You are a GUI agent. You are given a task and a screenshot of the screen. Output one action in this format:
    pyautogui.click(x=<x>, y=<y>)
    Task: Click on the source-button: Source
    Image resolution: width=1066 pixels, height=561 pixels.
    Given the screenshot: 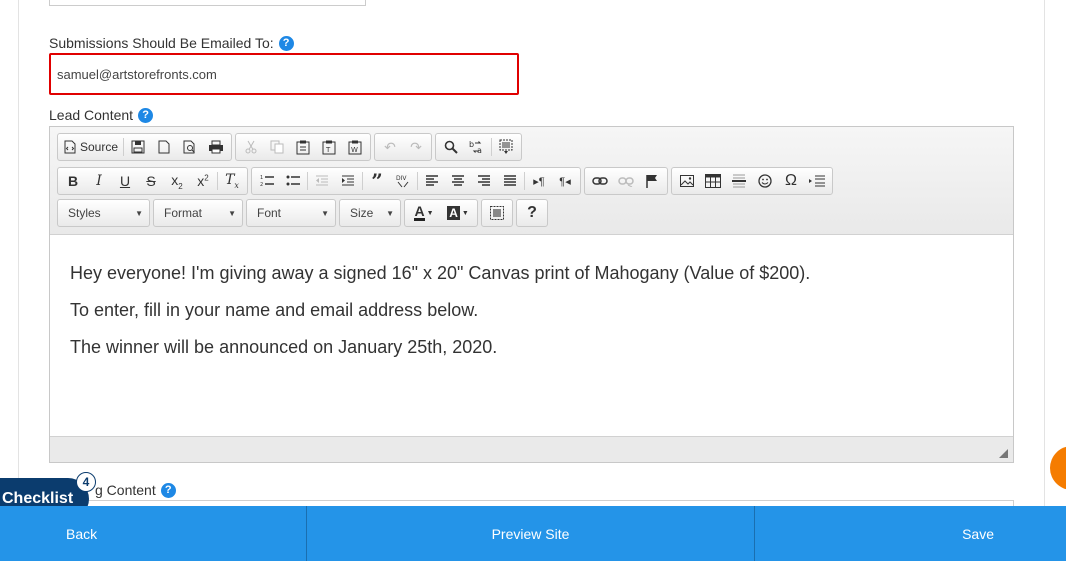 What is the action you would take?
    pyautogui.click(x=91, y=147)
    